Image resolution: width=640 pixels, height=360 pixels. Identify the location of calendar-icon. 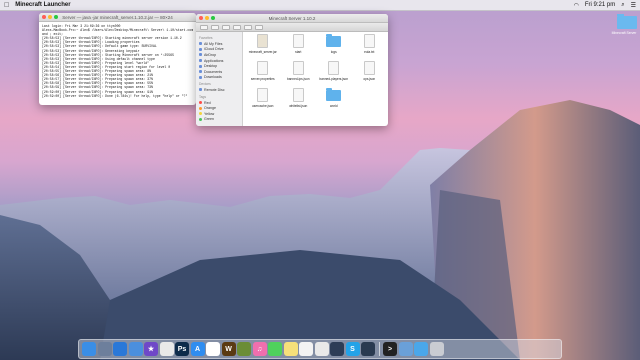
(213, 349).